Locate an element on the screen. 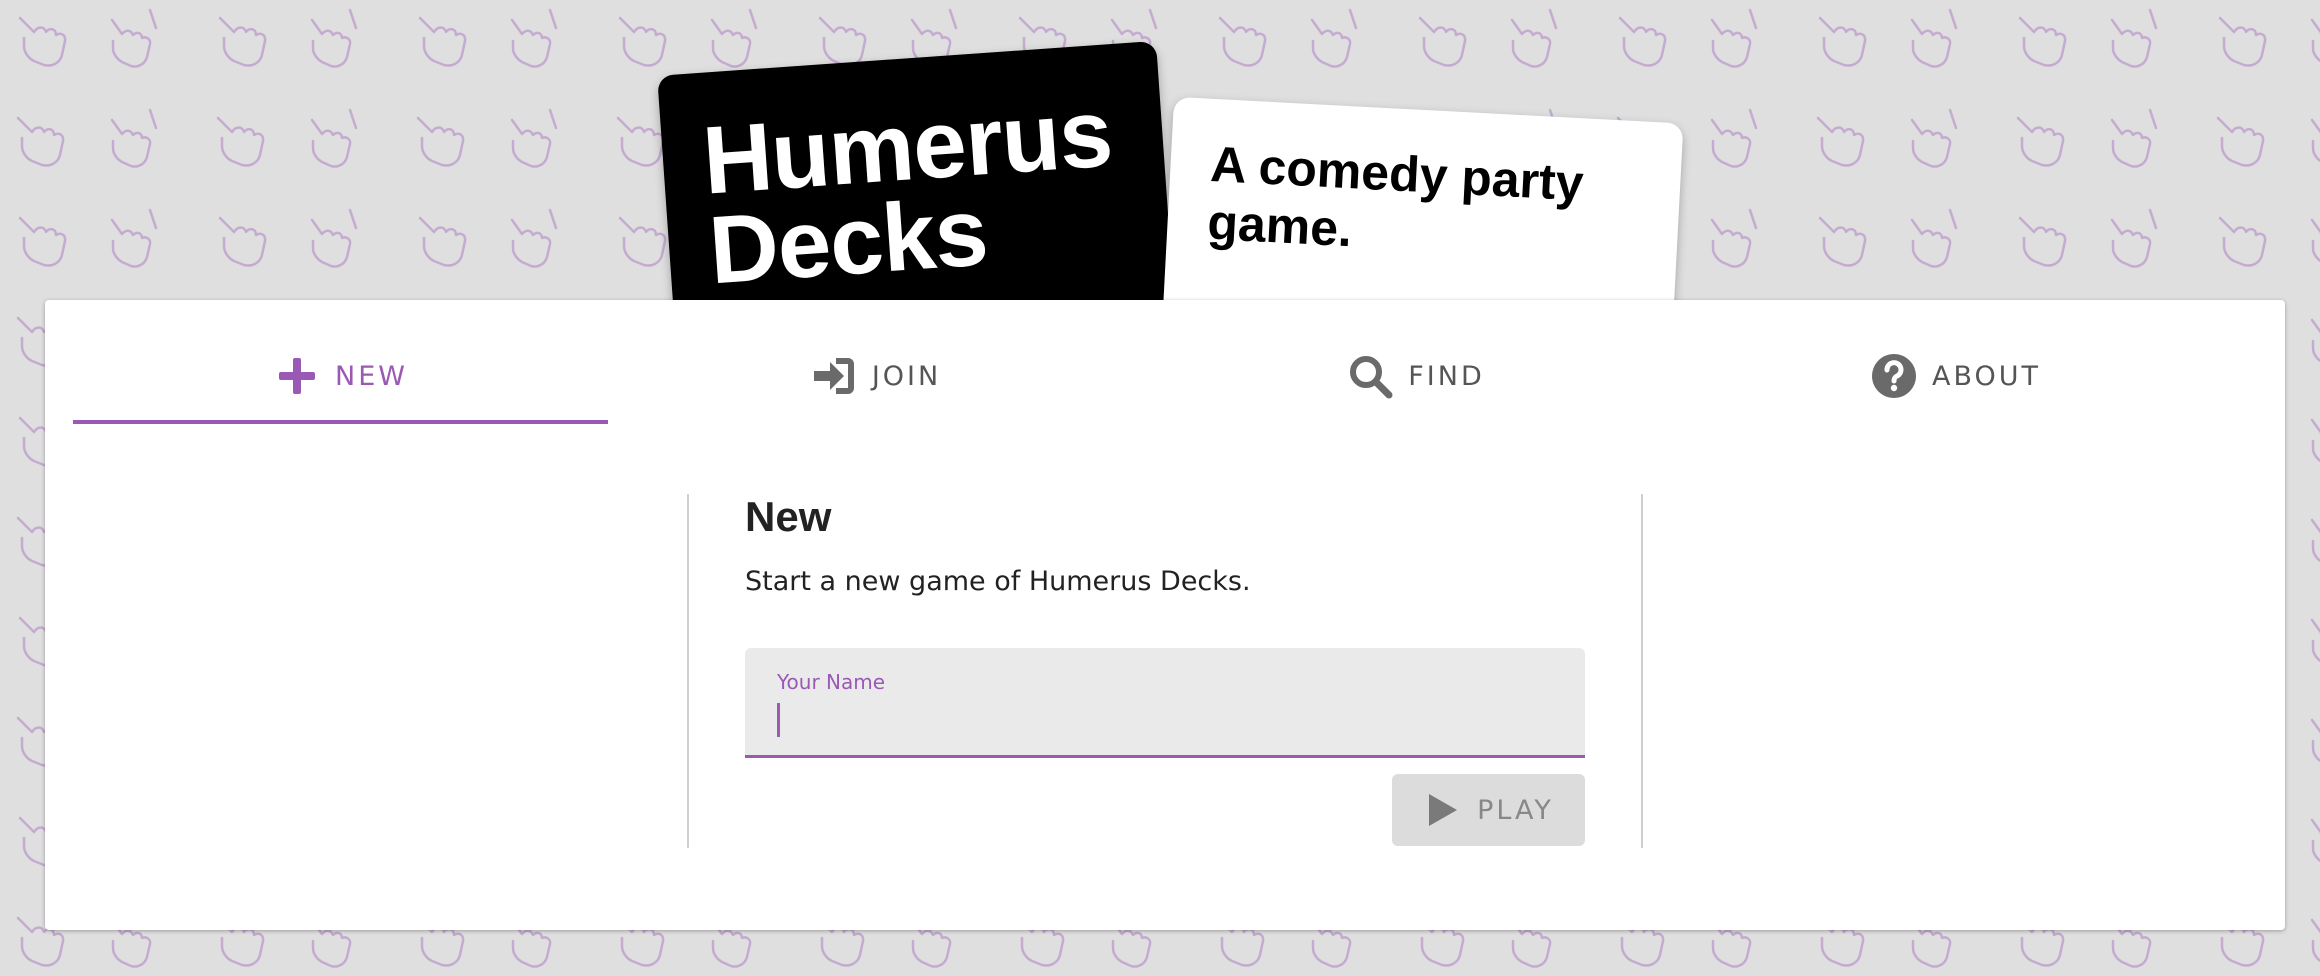  play-icon is located at coordinates (1443, 810).